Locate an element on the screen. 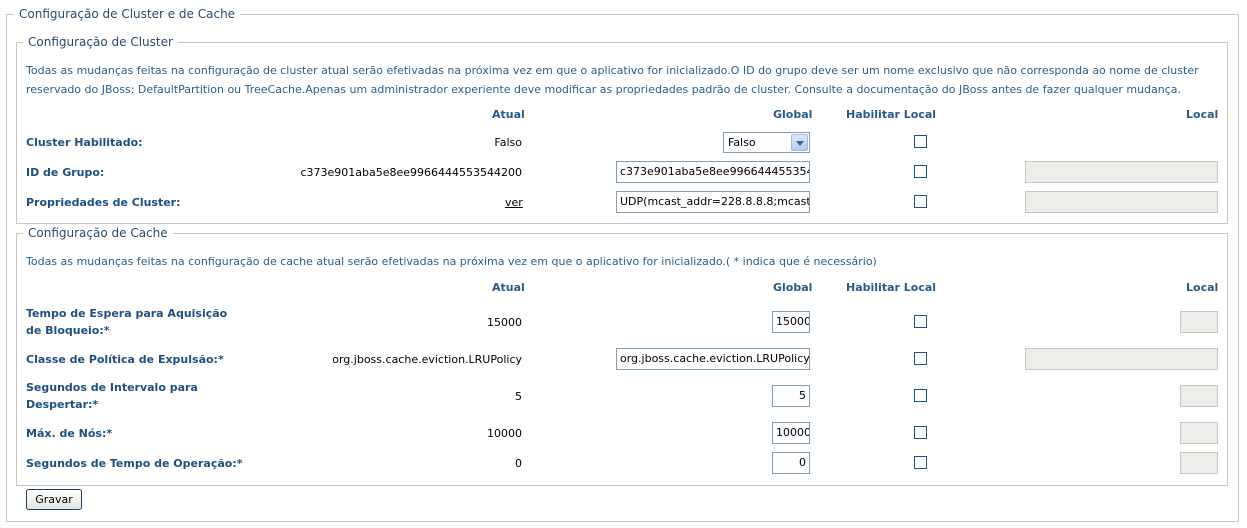 This screenshot has width=1247, height=528. group-id-local-input is located at coordinates (1121, 172).